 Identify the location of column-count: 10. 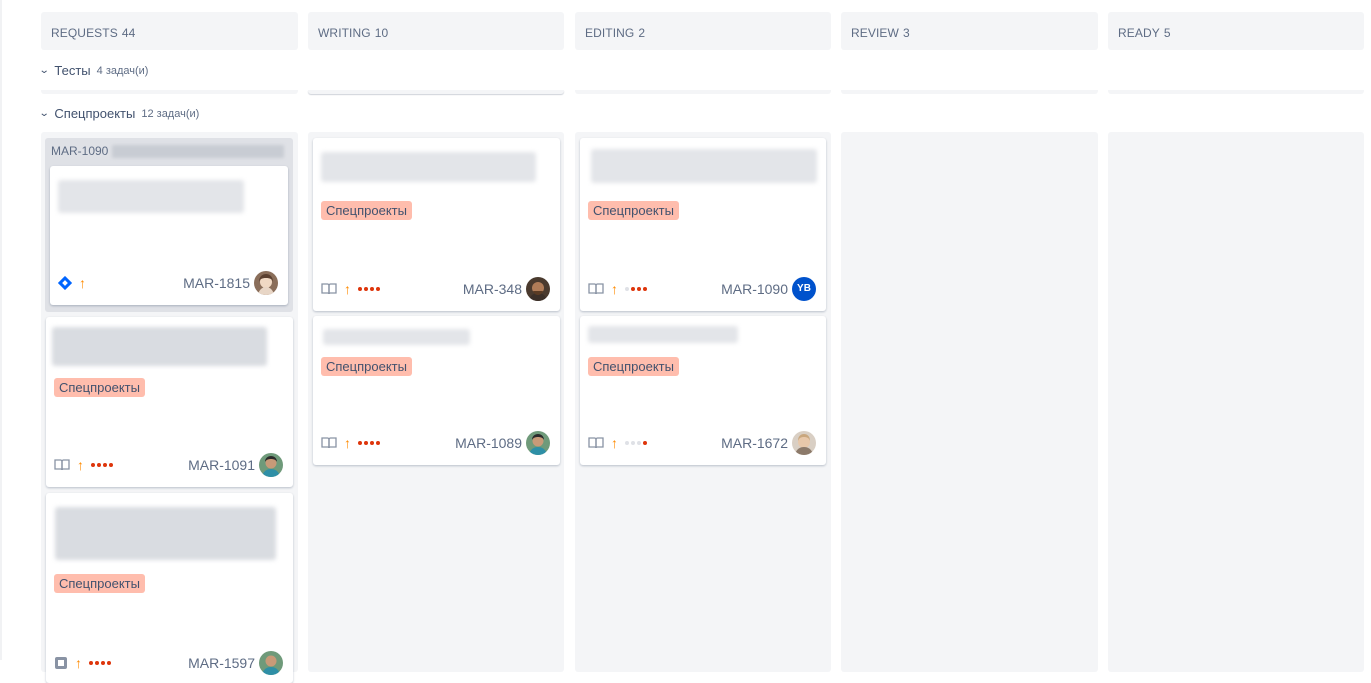
(381, 33).